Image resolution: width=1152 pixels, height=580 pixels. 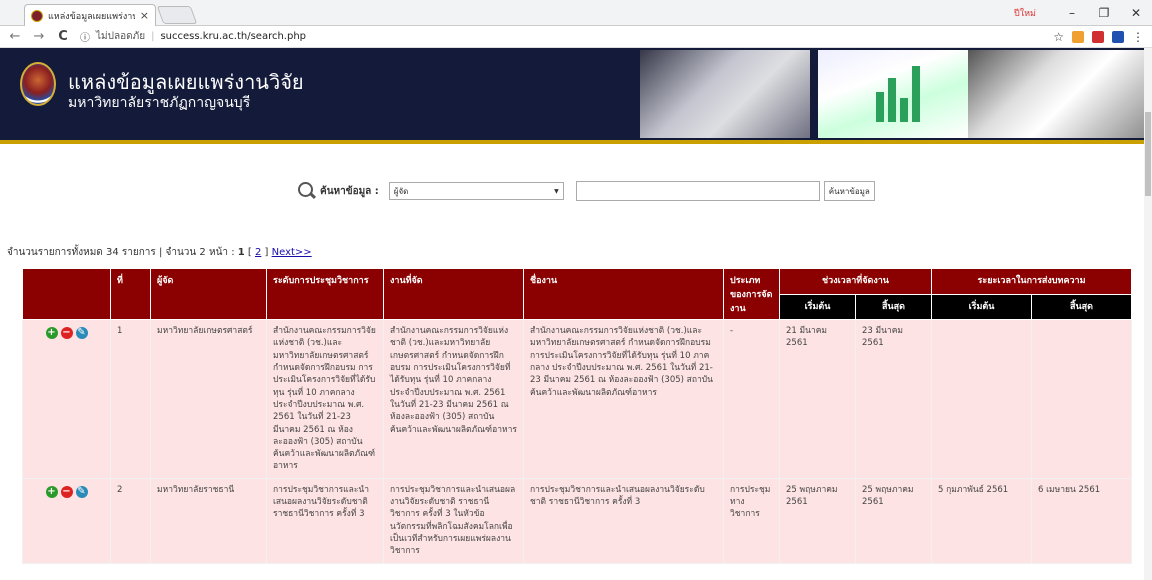 I want to click on search-icon, so click(x=307, y=191).